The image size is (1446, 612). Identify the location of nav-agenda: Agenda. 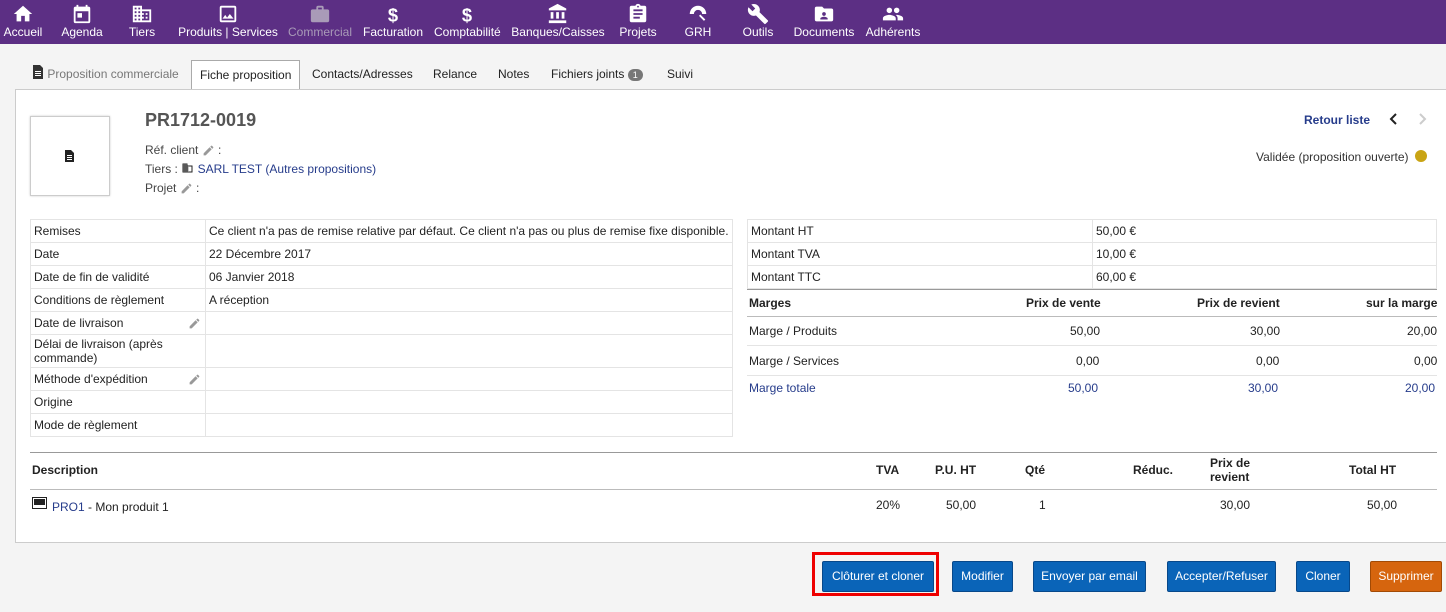
(82, 22).